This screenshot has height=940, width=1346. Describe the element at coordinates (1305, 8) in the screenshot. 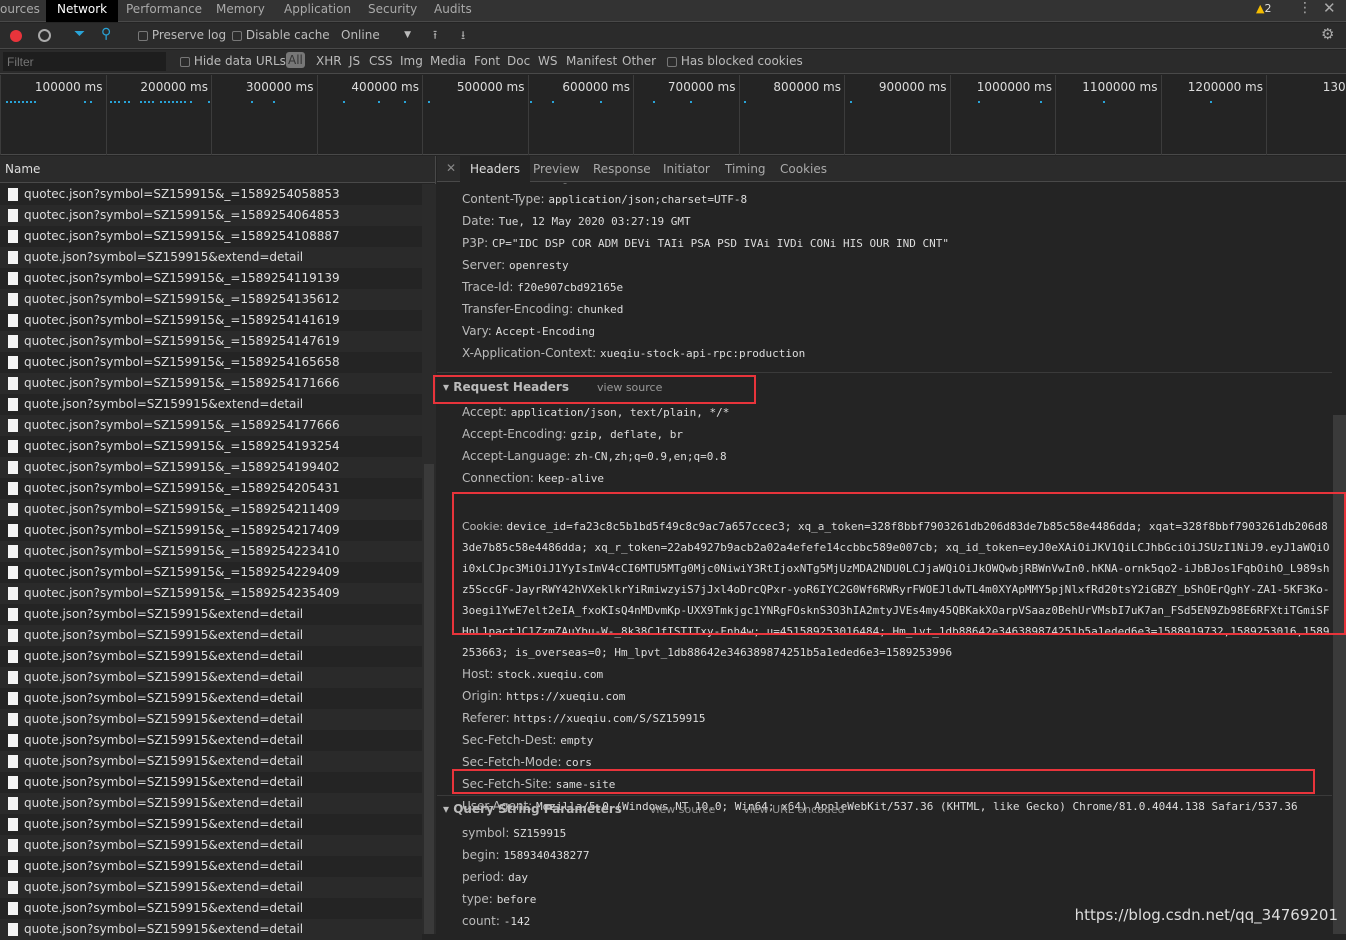

I see `more-menu-icon: ⋮` at that location.